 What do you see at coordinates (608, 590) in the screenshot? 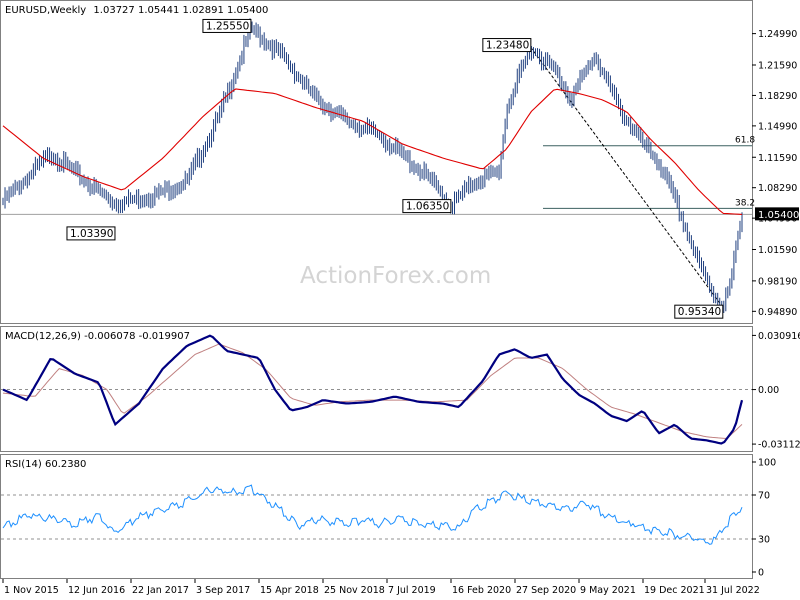
I see `time-tick-label: 9 May 2021` at bounding box center [608, 590].